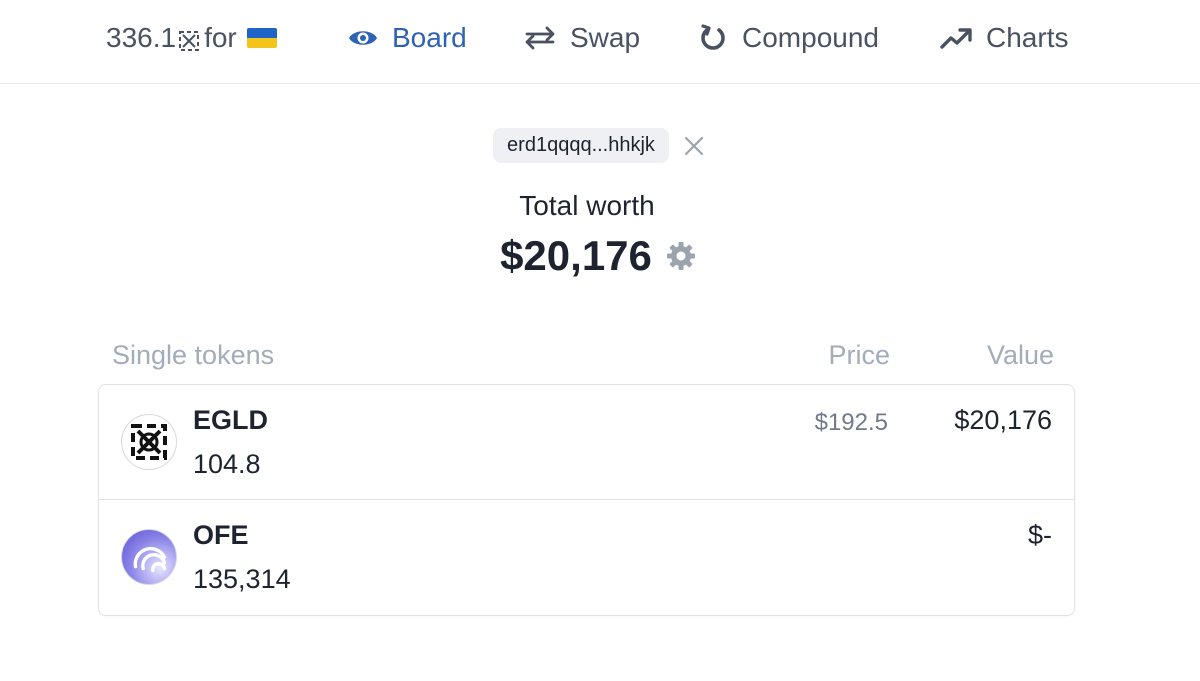 Image resolution: width=1200 pixels, height=681 pixels. I want to click on wallet-address-bar: erd1qqqq...hhkjk, so click(600, 145).